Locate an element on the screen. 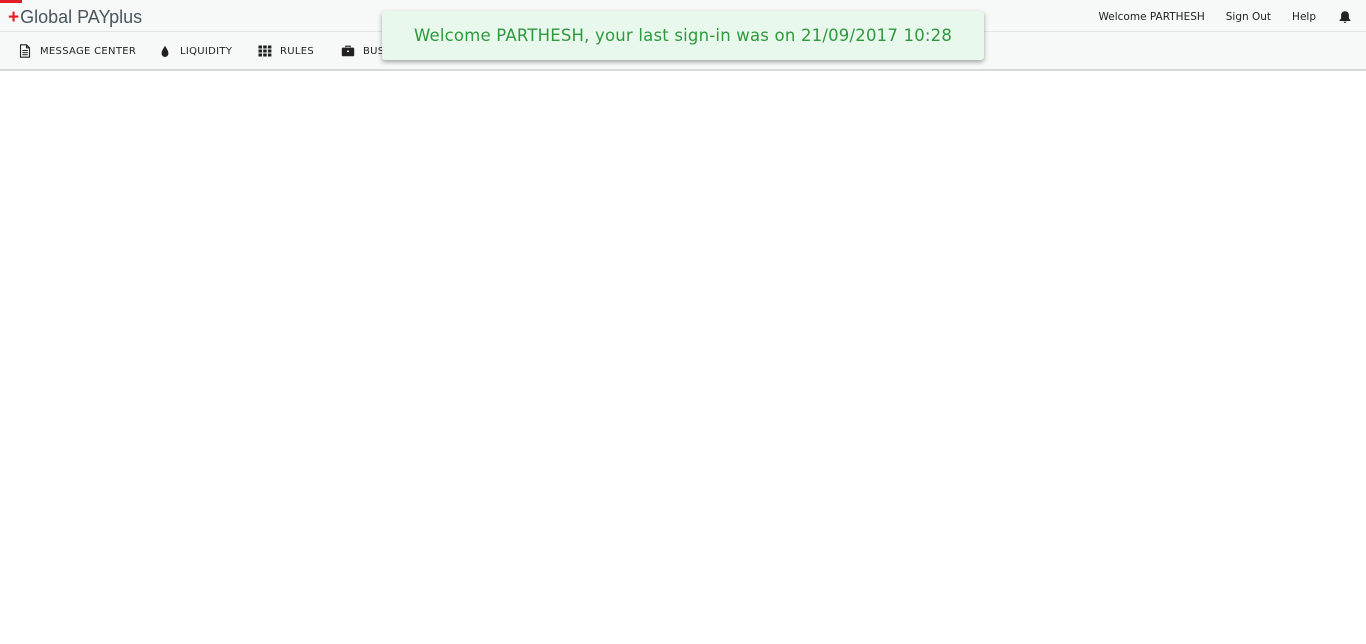 This screenshot has width=1366, height=644. nav-liquidity-label: LIQUIDITY is located at coordinates (206, 51).